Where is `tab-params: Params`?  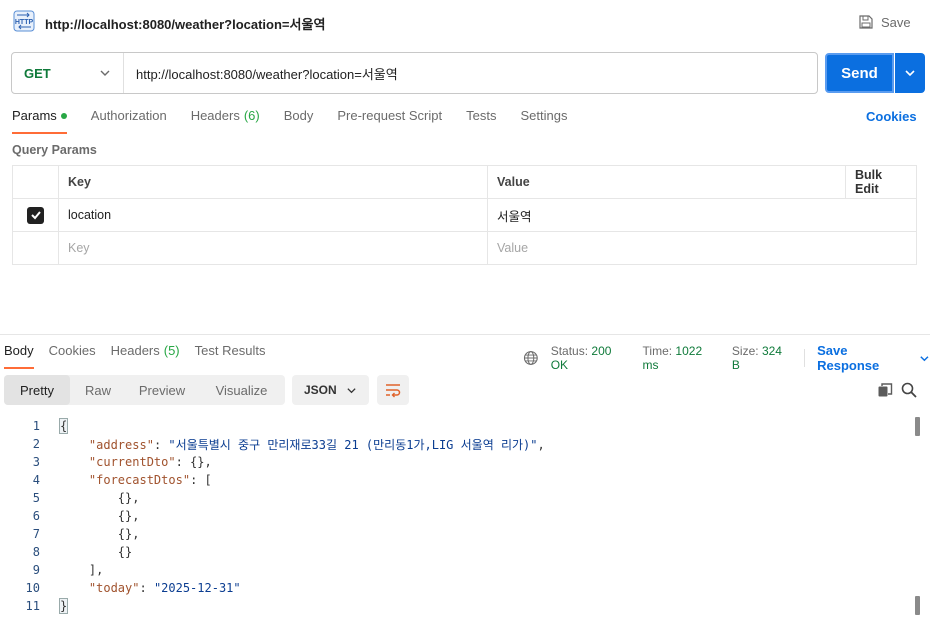 tab-params: Params is located at coordinates (39, 121).